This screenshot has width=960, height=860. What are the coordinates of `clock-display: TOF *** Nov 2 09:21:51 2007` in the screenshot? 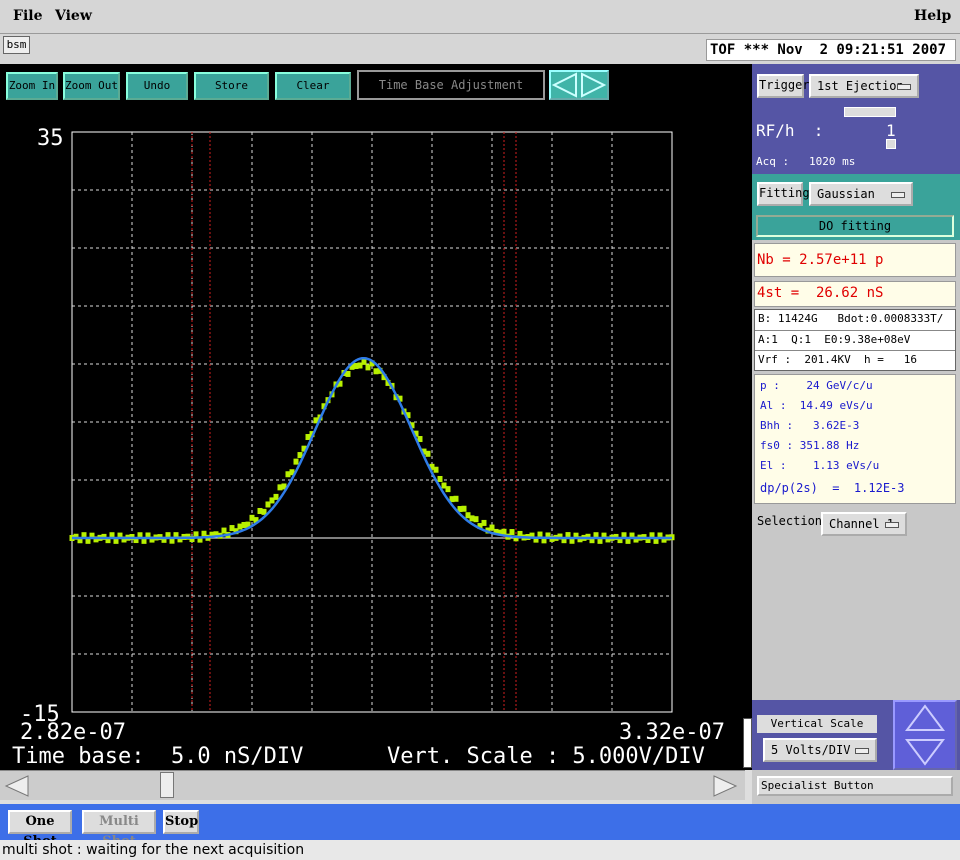 It's located at (831, 50).